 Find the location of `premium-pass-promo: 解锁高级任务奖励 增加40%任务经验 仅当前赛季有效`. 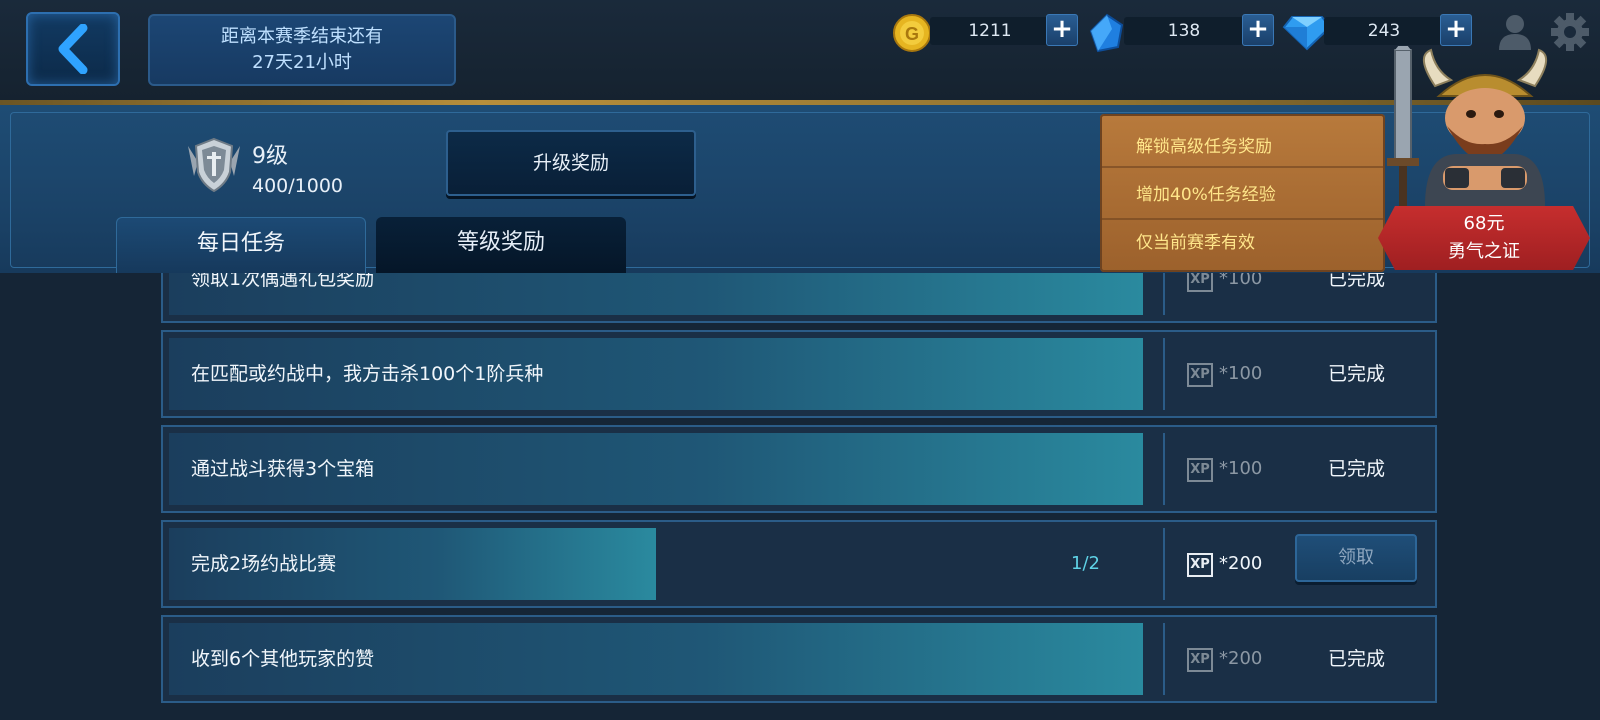

premium-pass-promo: 解锁高级任务奖励 增加40%任务经验 仅当前赛季有效 is located at coordinates (1242, 193).